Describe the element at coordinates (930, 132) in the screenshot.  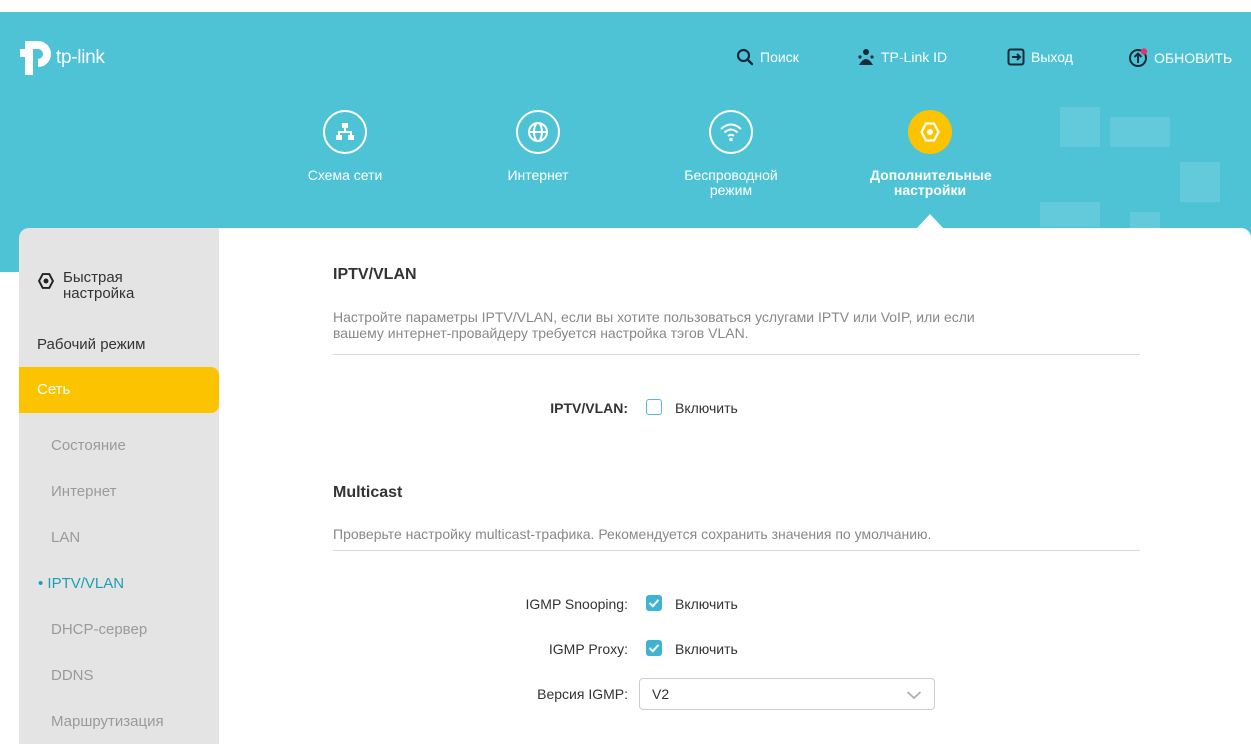
I see `advanced-settings-icon` at that location.